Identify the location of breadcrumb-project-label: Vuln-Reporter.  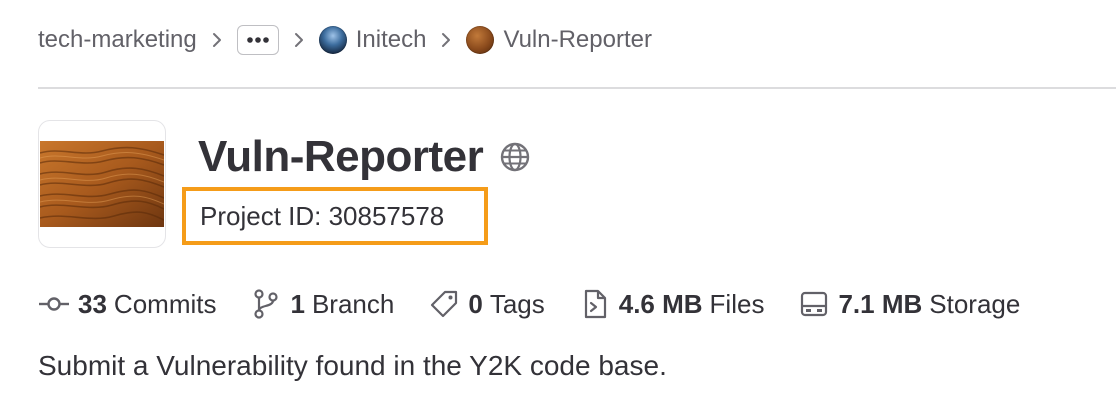
(577, 39).